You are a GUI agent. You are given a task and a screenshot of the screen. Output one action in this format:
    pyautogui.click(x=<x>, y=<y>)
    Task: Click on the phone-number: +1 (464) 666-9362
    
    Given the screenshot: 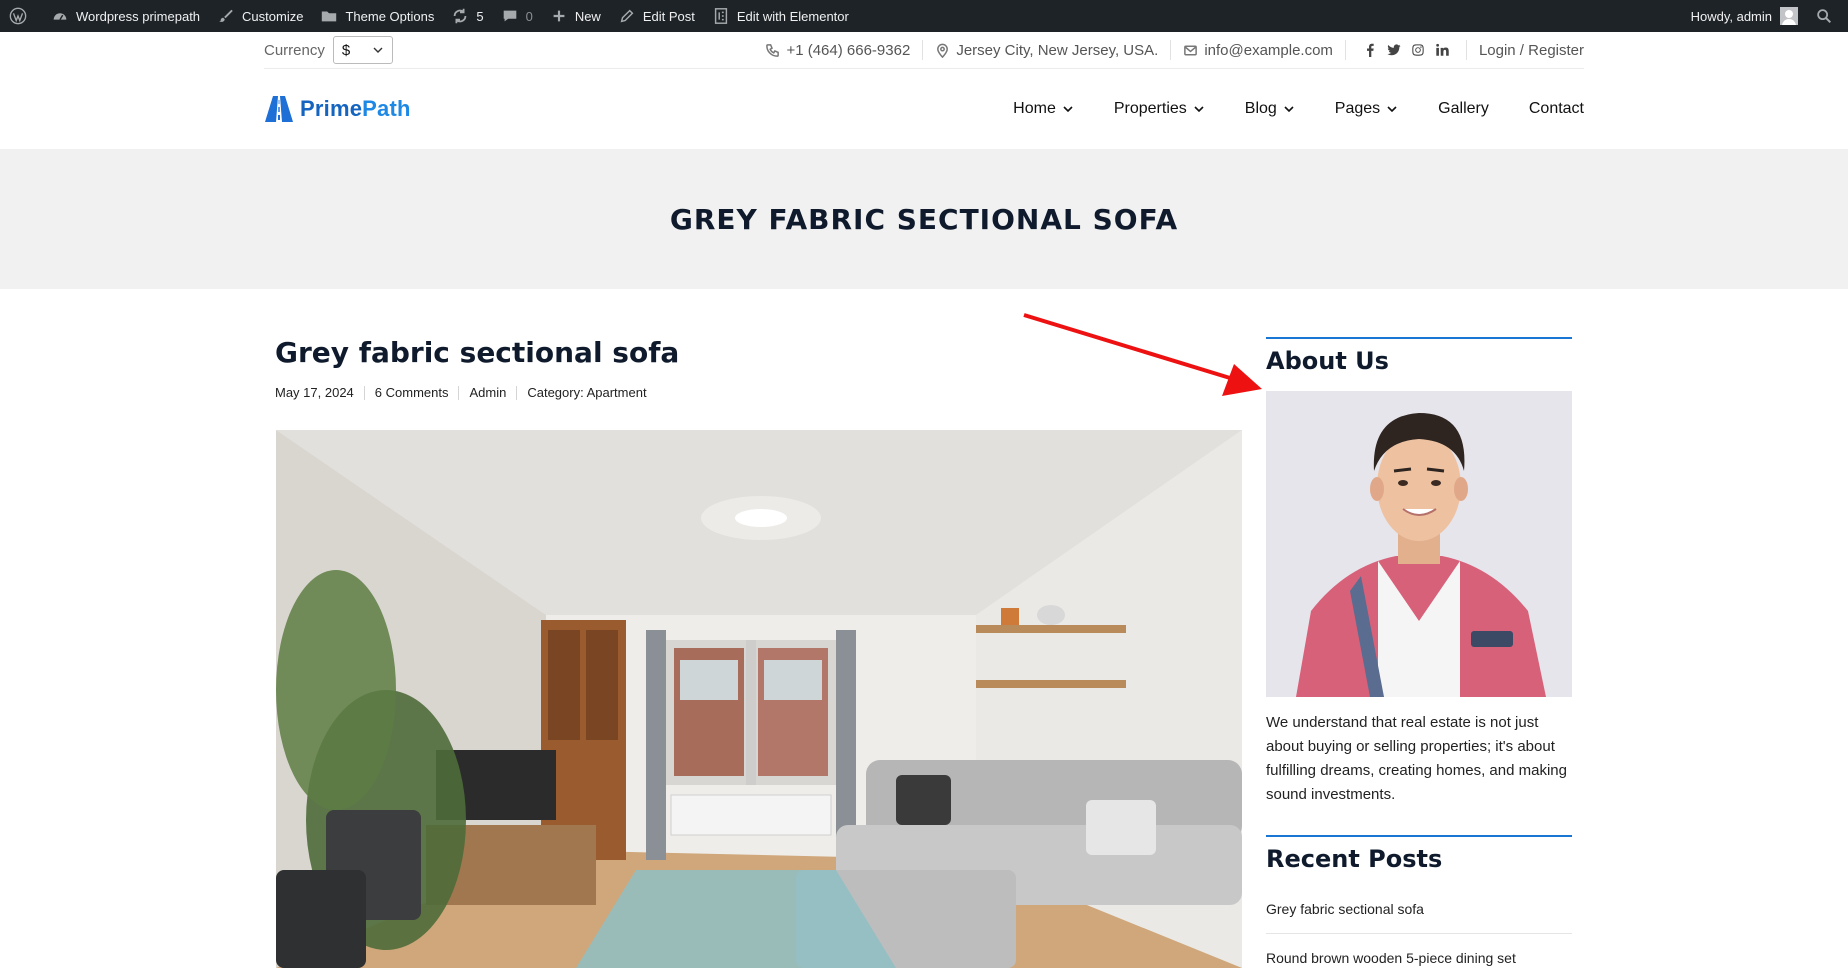 What is the action you would take?
    pyautogui.click(x=848, y=50)
    